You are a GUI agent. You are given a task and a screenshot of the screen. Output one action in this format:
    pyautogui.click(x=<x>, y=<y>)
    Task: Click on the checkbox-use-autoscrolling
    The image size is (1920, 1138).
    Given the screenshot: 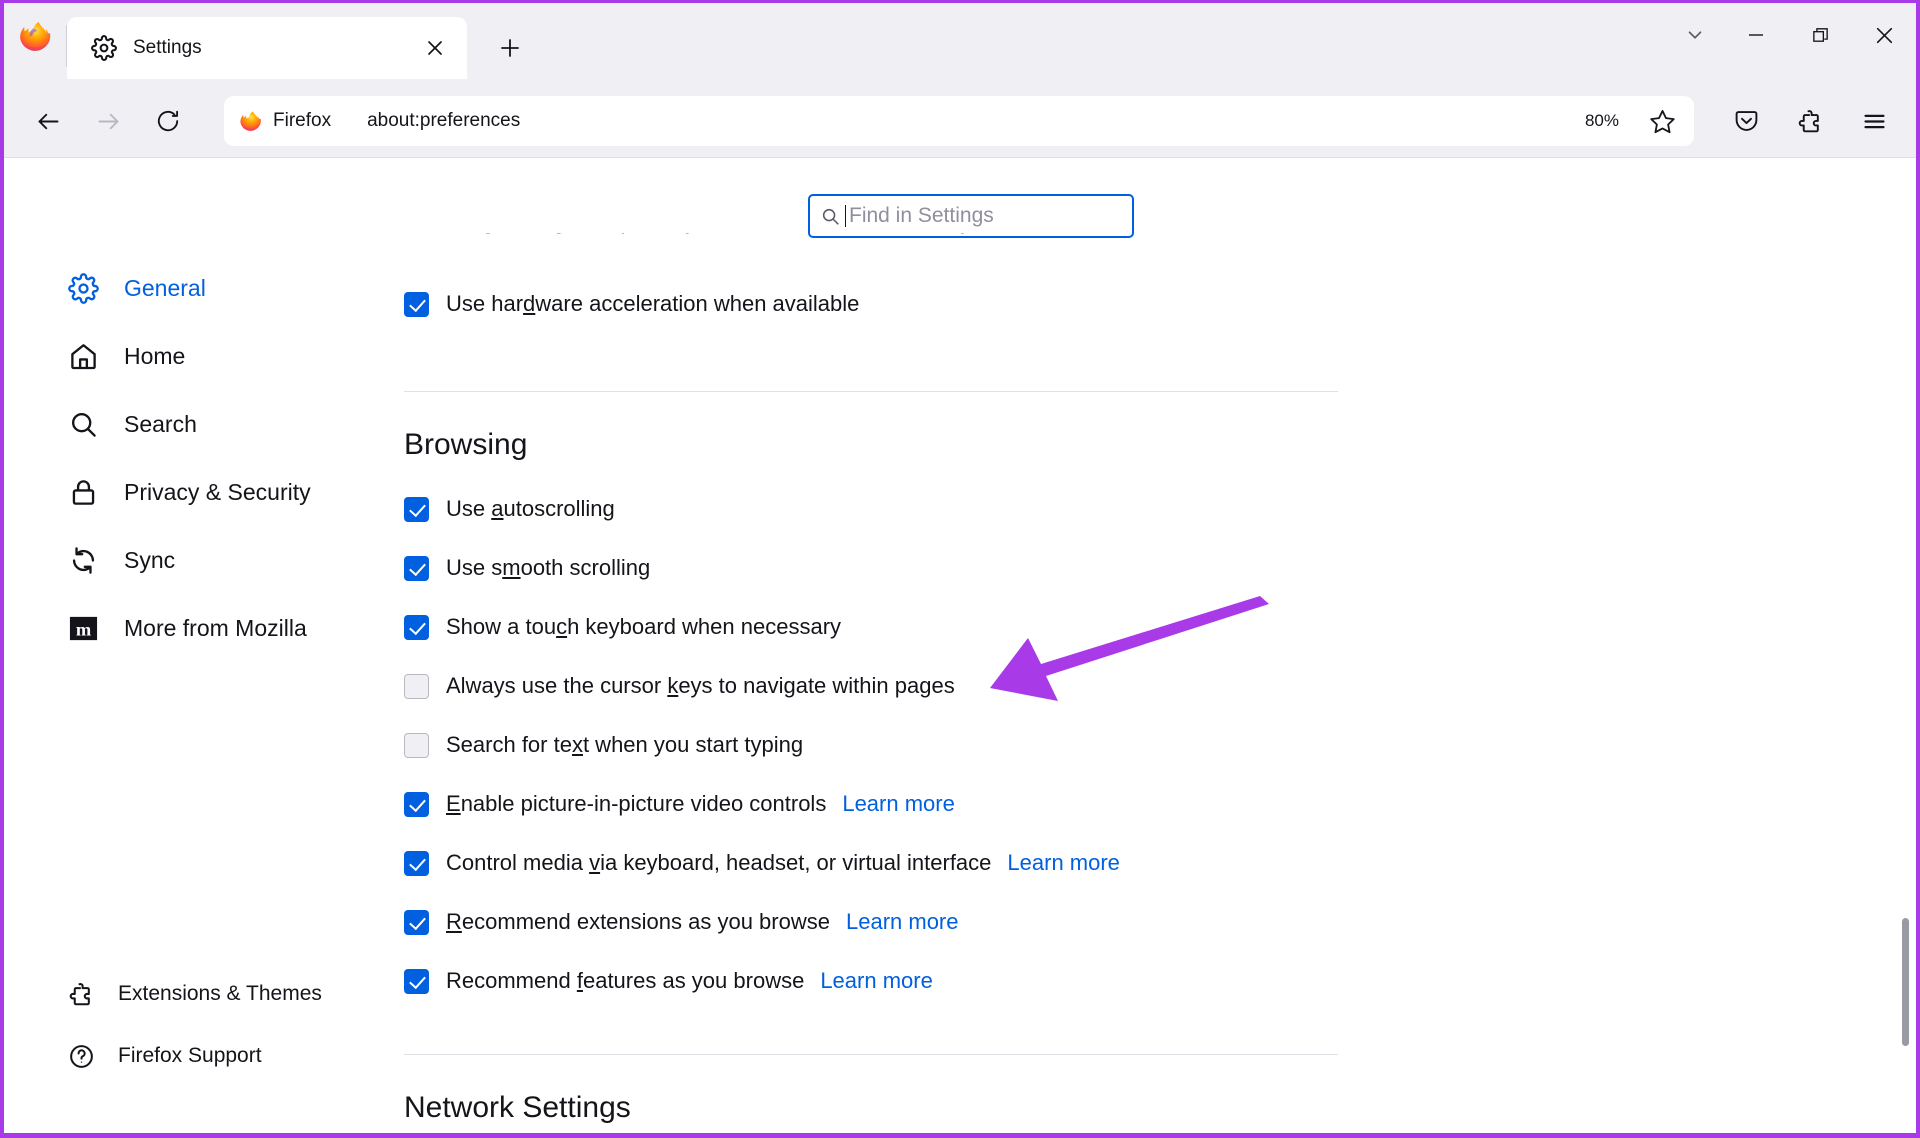 What is the action you would take?
    pyautogui.click(x=416, y=509)
    